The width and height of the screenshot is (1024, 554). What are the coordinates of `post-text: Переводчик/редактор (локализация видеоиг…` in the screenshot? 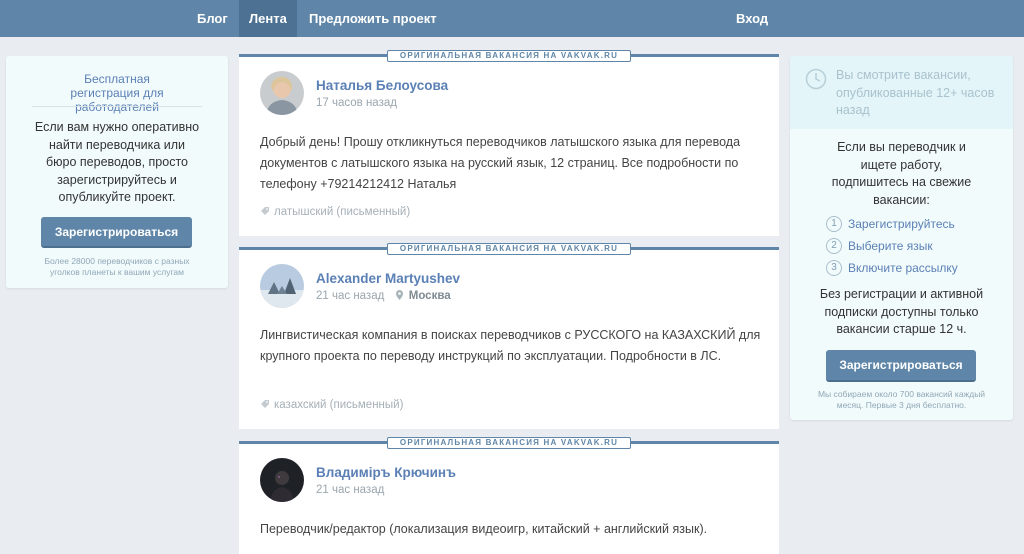 It's located at (484, 529).